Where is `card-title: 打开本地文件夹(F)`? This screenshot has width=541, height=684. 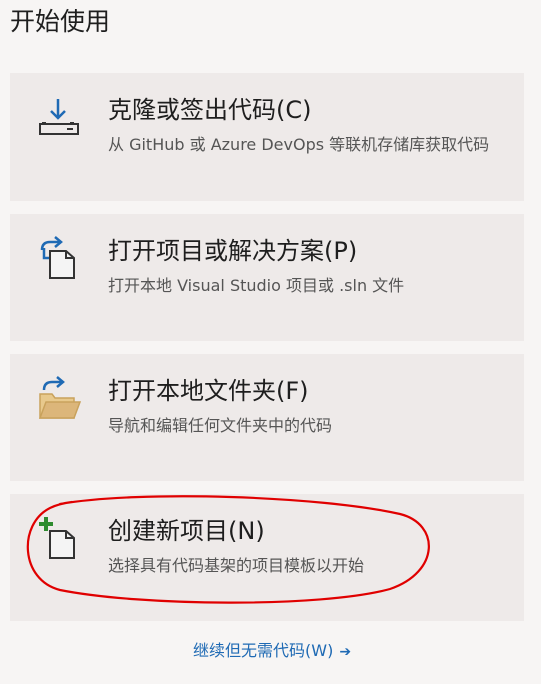 card-title: 打开本地文件夹(F) is located at coordinates (208, 391).